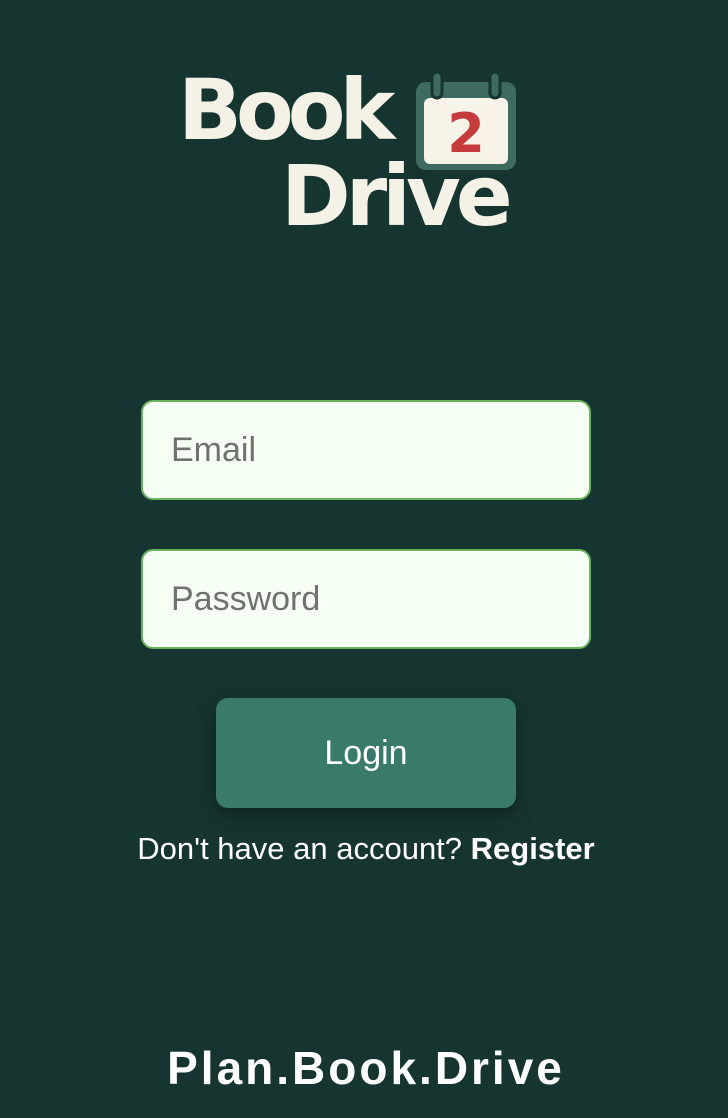  What do you see at coordinates (304, 848) in the screenshot?
I see `register-prompt-text: Don't have an account?` at bounding box center [304, 848].